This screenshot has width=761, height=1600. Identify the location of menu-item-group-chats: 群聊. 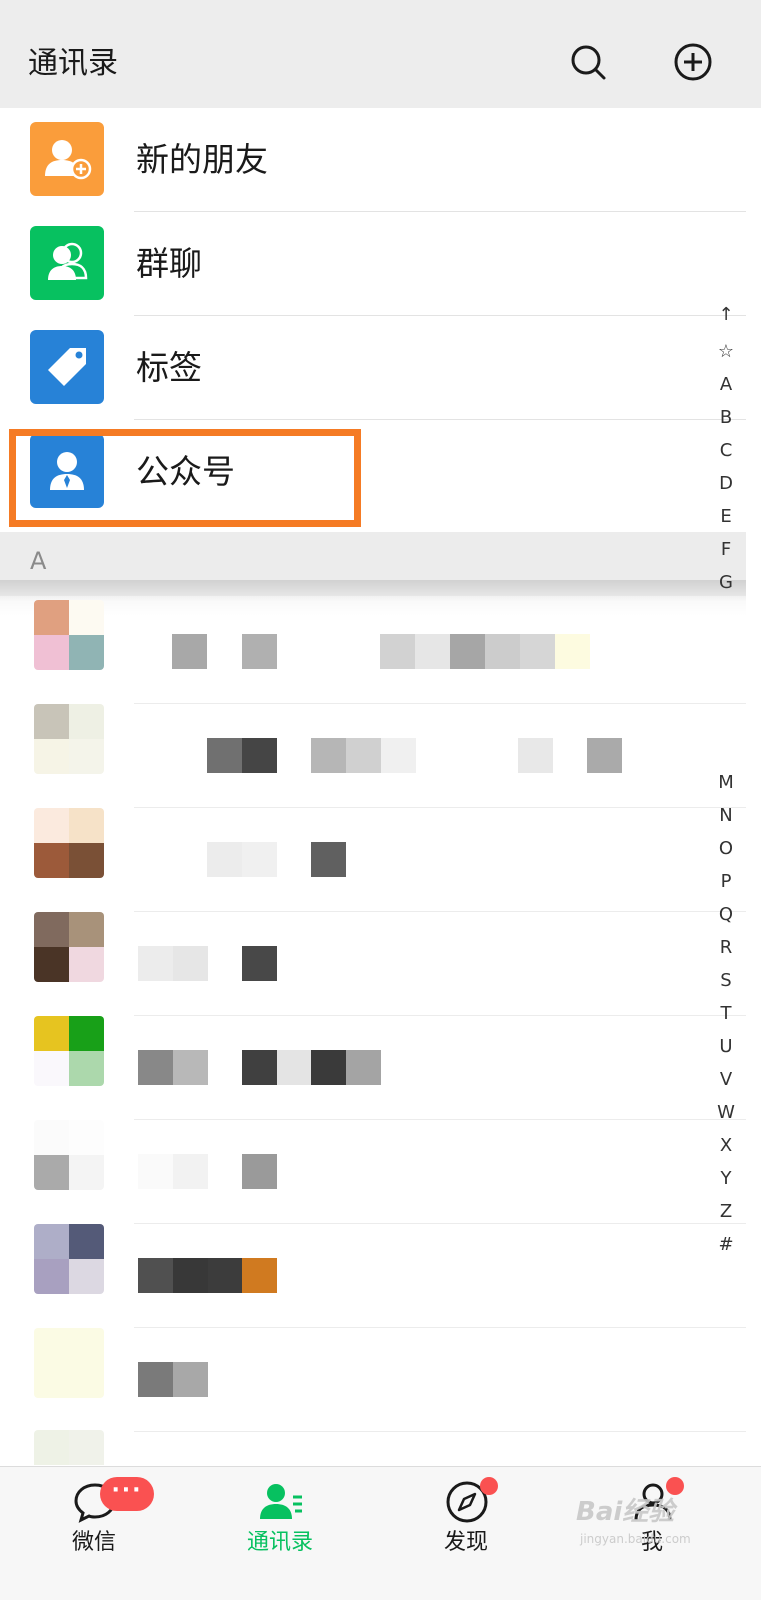
(373, 264).